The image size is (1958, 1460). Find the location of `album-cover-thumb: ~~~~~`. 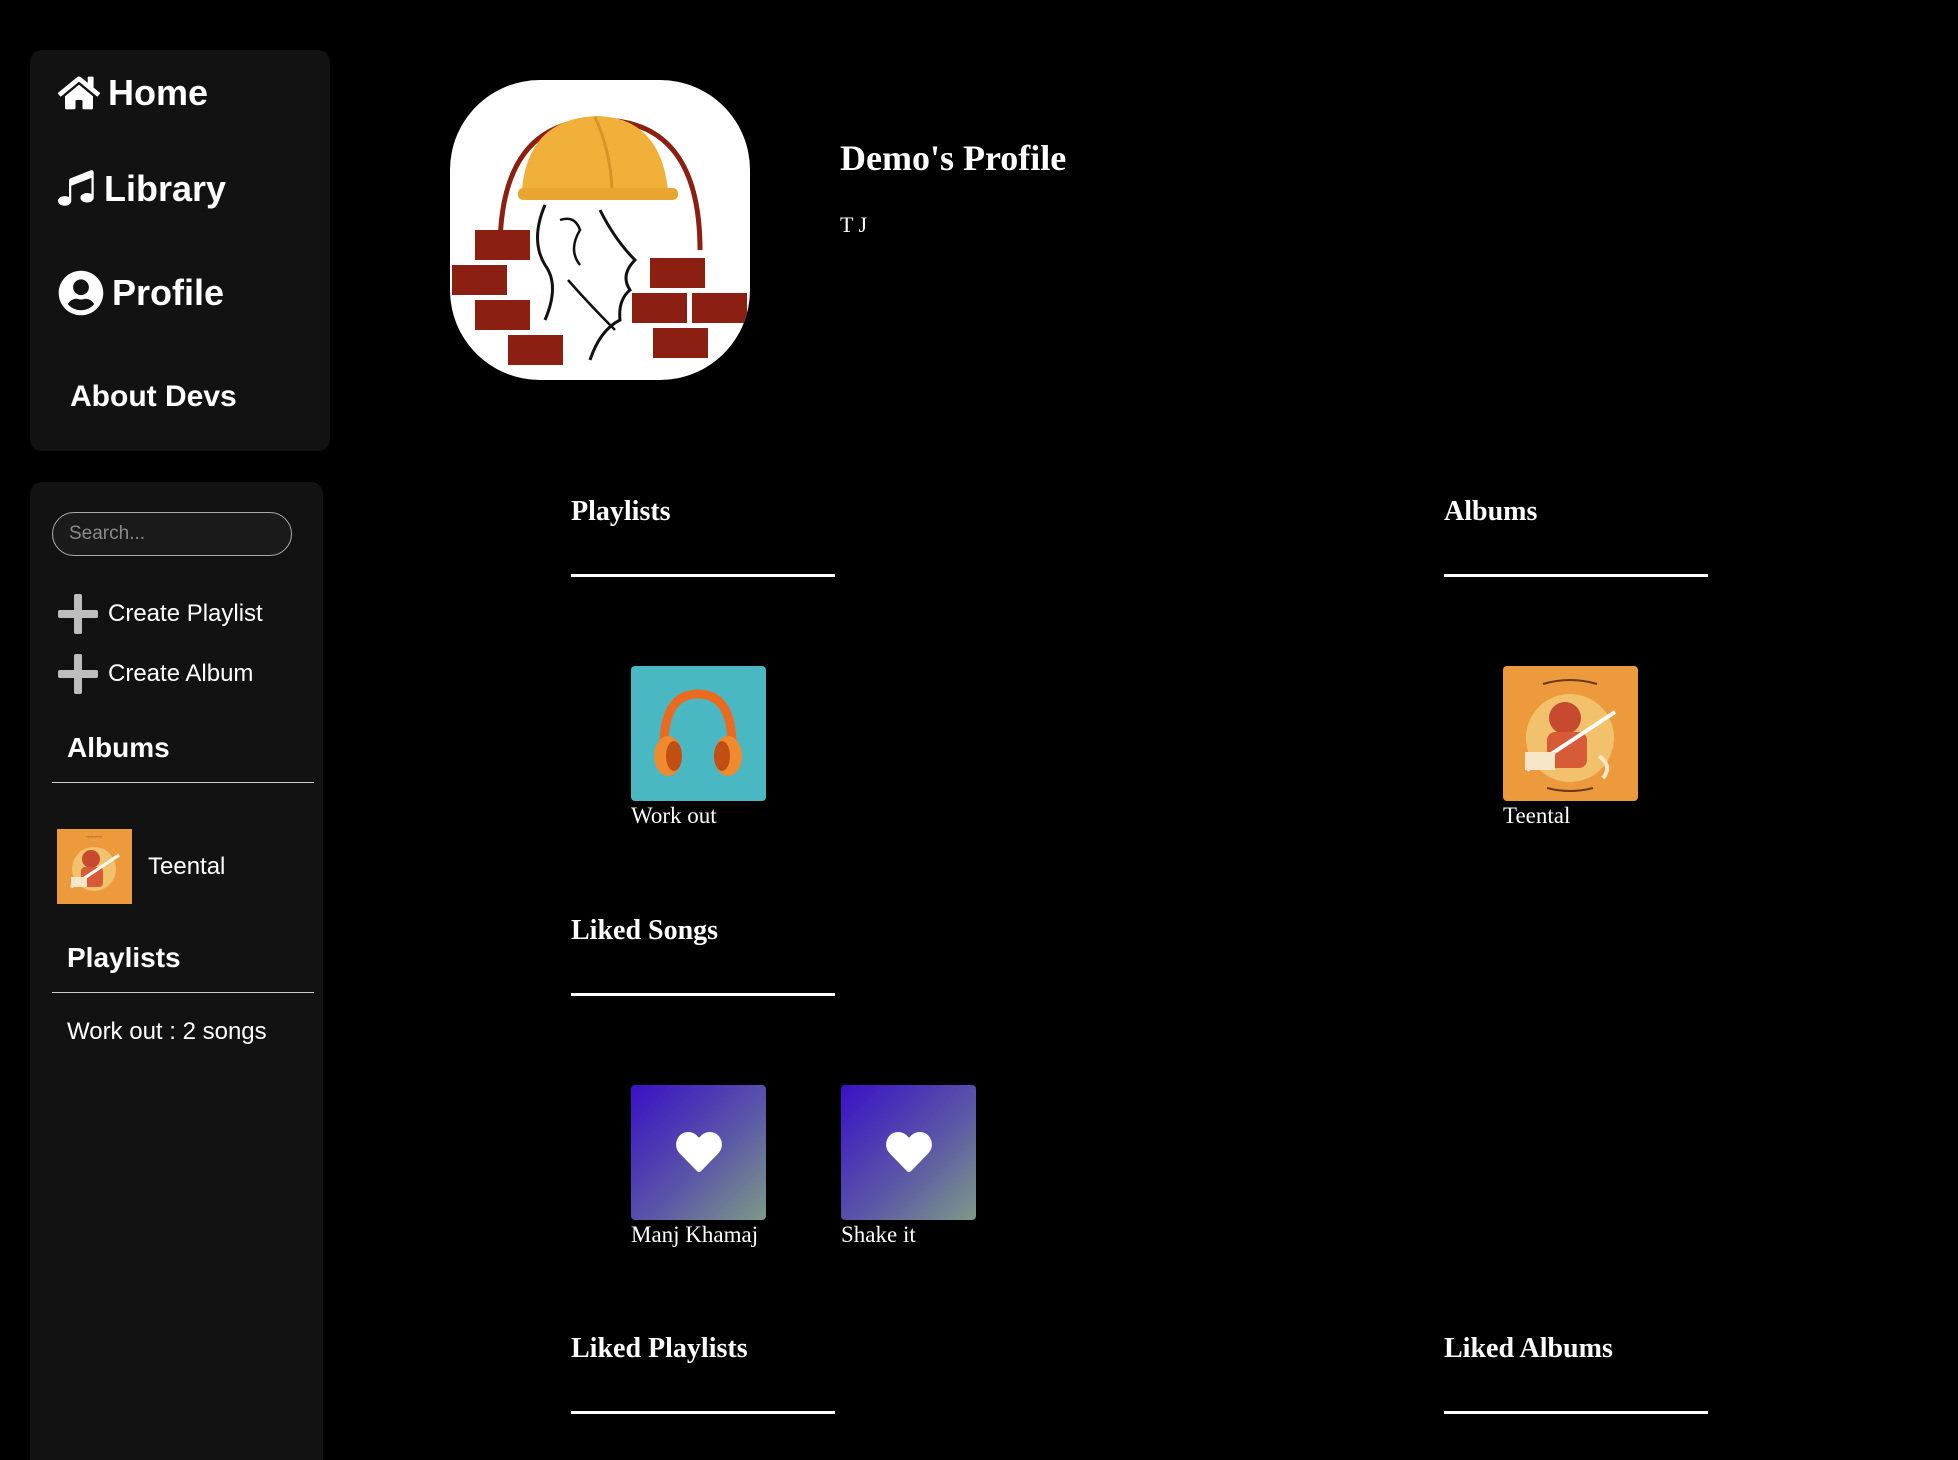

album-cover-thumb: ~~~~~ is located at coordinates (94, 866).